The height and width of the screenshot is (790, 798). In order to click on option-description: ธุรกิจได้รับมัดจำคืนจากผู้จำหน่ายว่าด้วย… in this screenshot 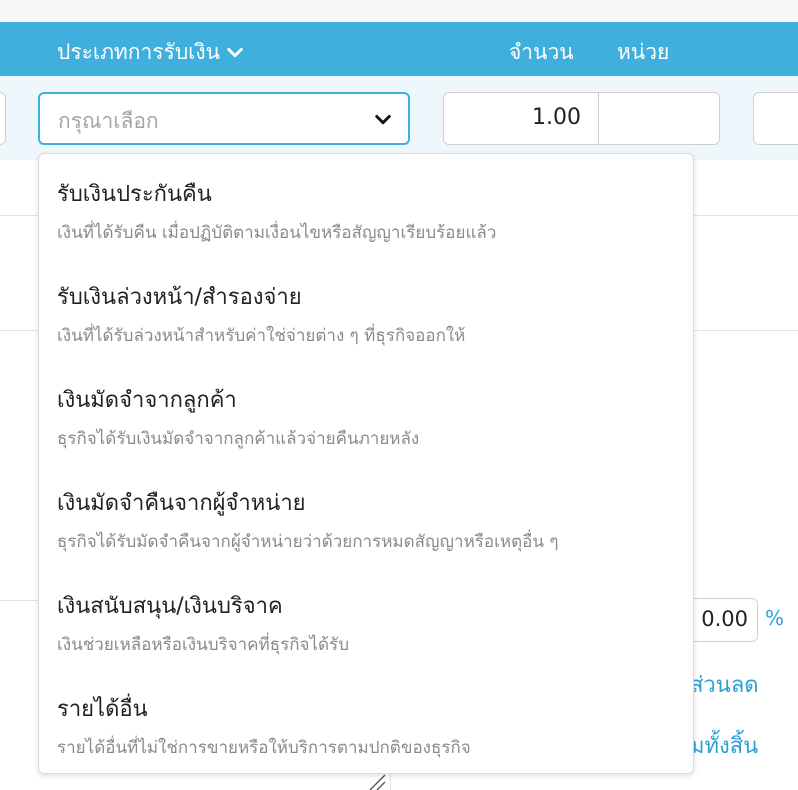, I will do `click(308, 542)`.